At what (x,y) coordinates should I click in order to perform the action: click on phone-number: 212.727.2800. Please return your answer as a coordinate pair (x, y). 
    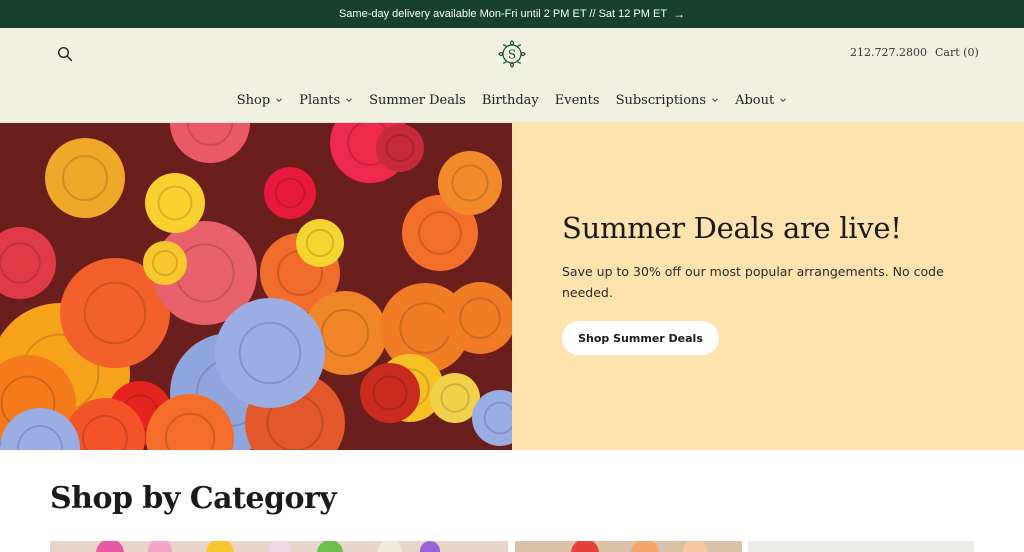
    Looking at the image, I should click on (888, 52).